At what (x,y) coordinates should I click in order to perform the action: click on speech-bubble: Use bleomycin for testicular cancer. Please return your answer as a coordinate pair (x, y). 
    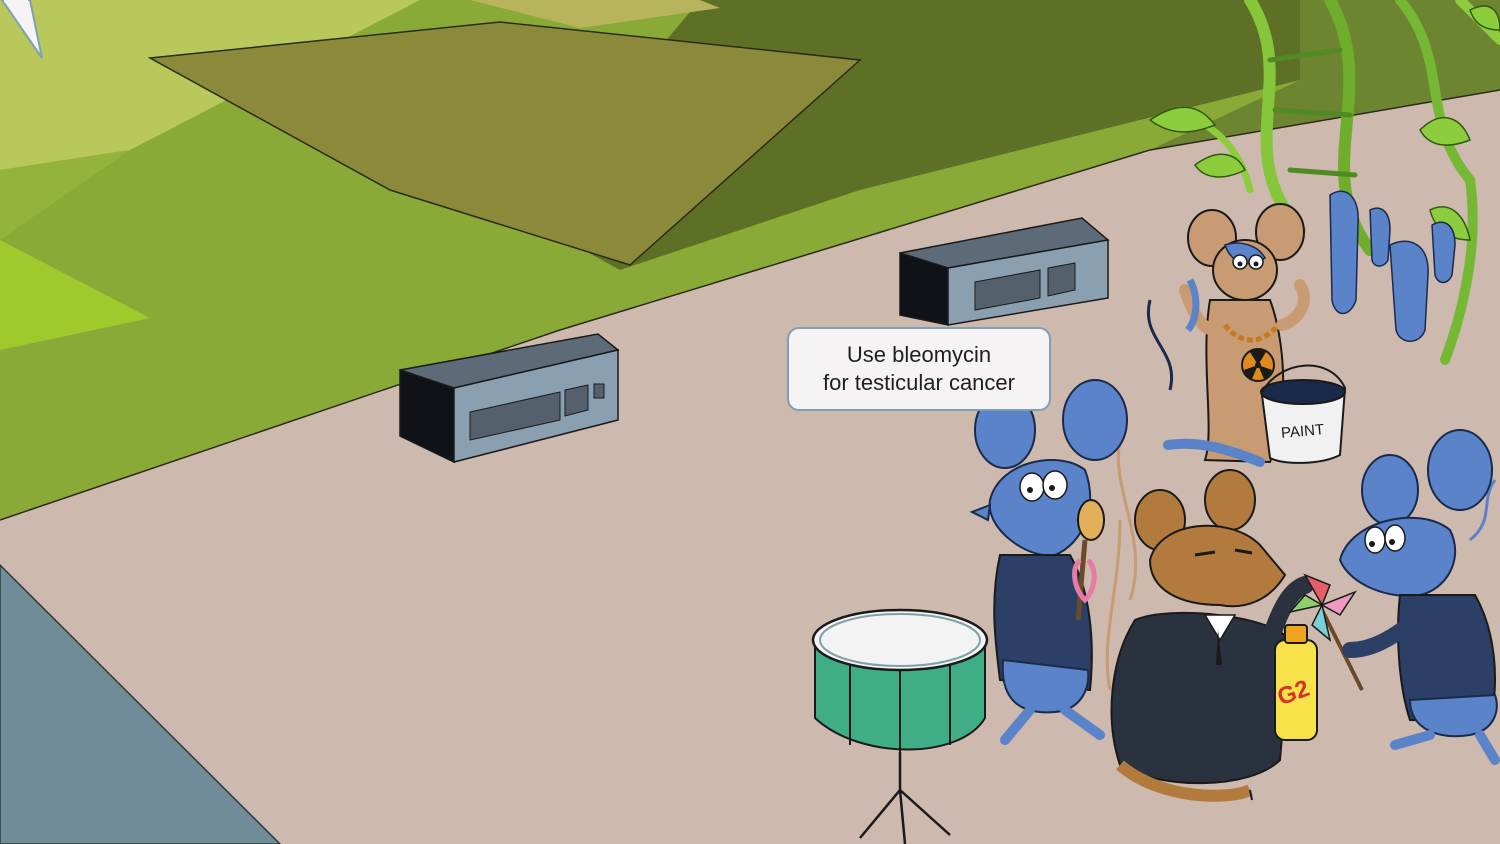
    Looking at the image, I should click on (919, 369).